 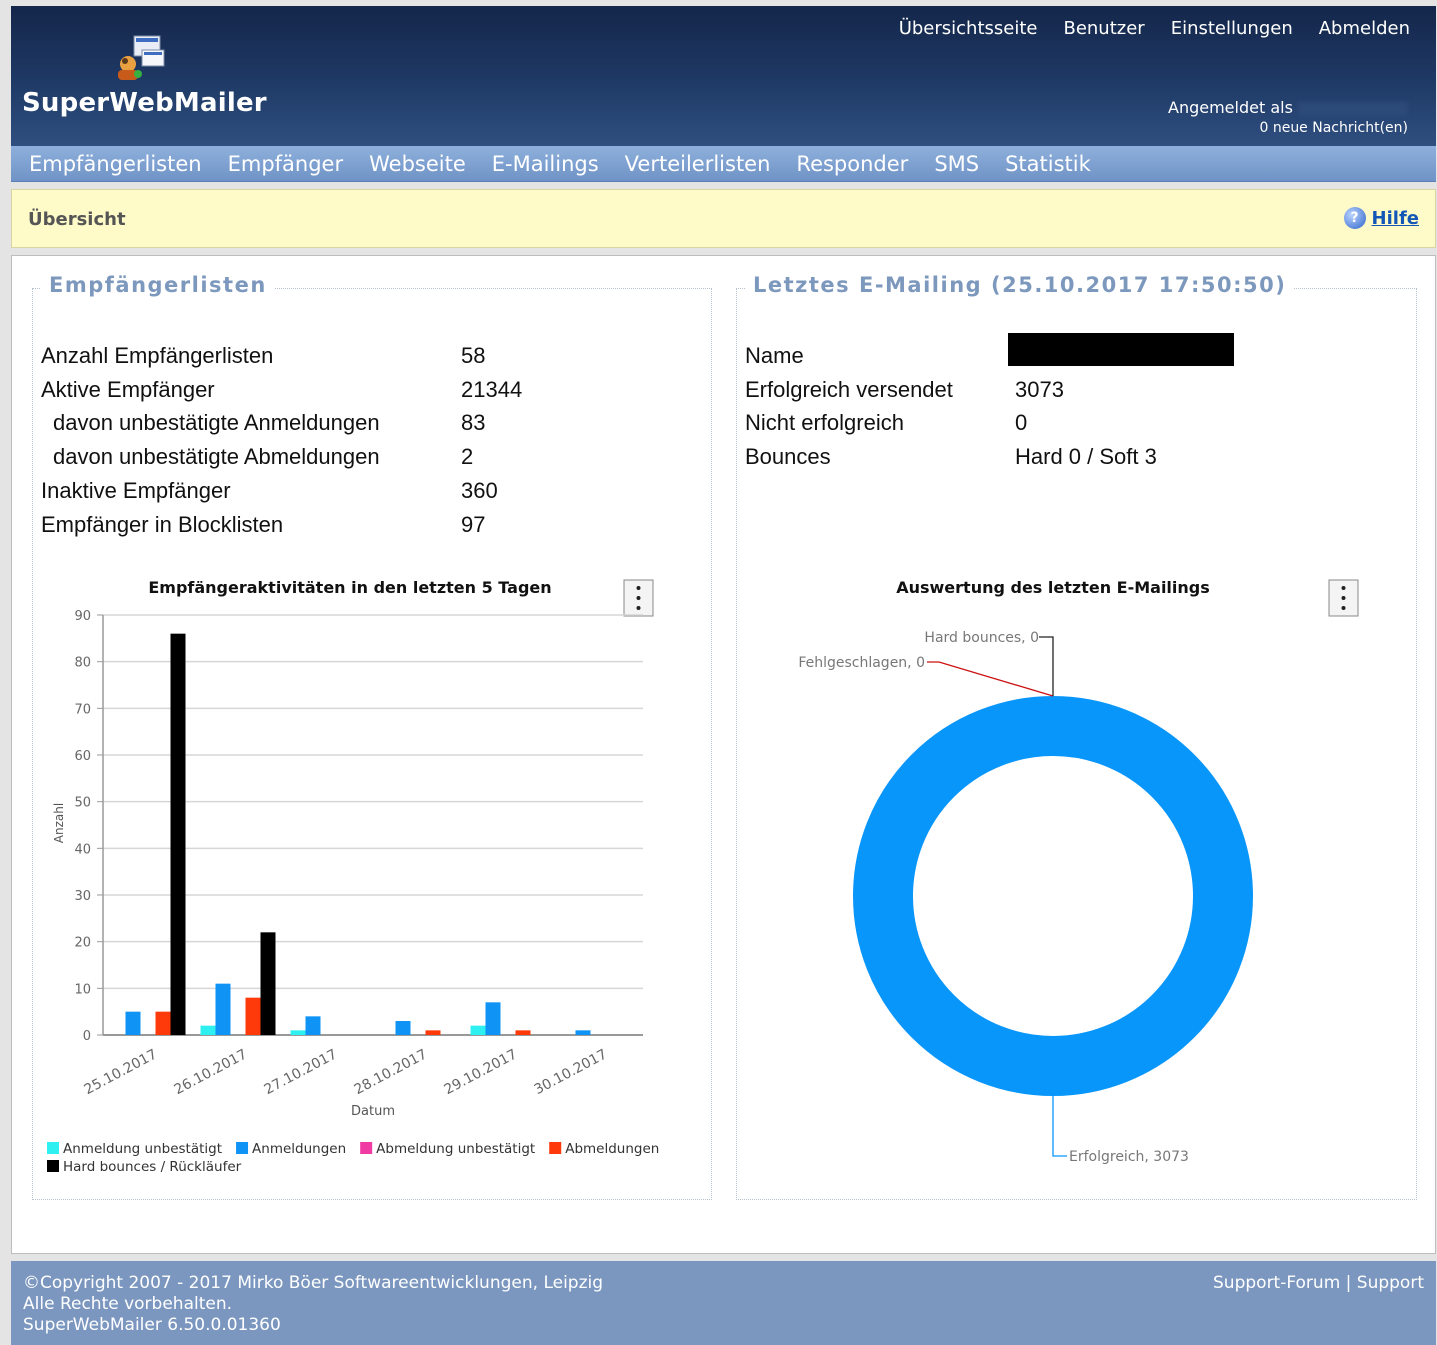 I want to click on chart-bars, so click(x=358, y=834).